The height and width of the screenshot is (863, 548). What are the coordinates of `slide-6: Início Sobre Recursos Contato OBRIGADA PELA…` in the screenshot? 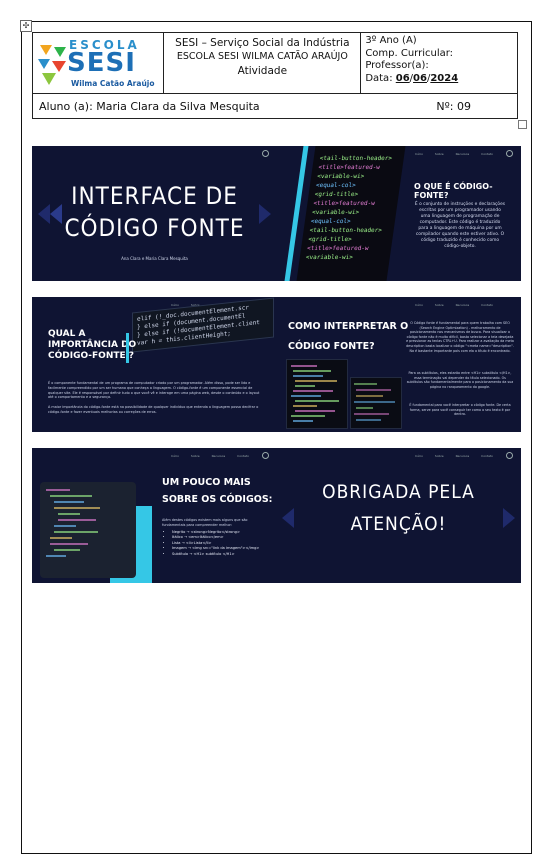 It's located at (398, 515).